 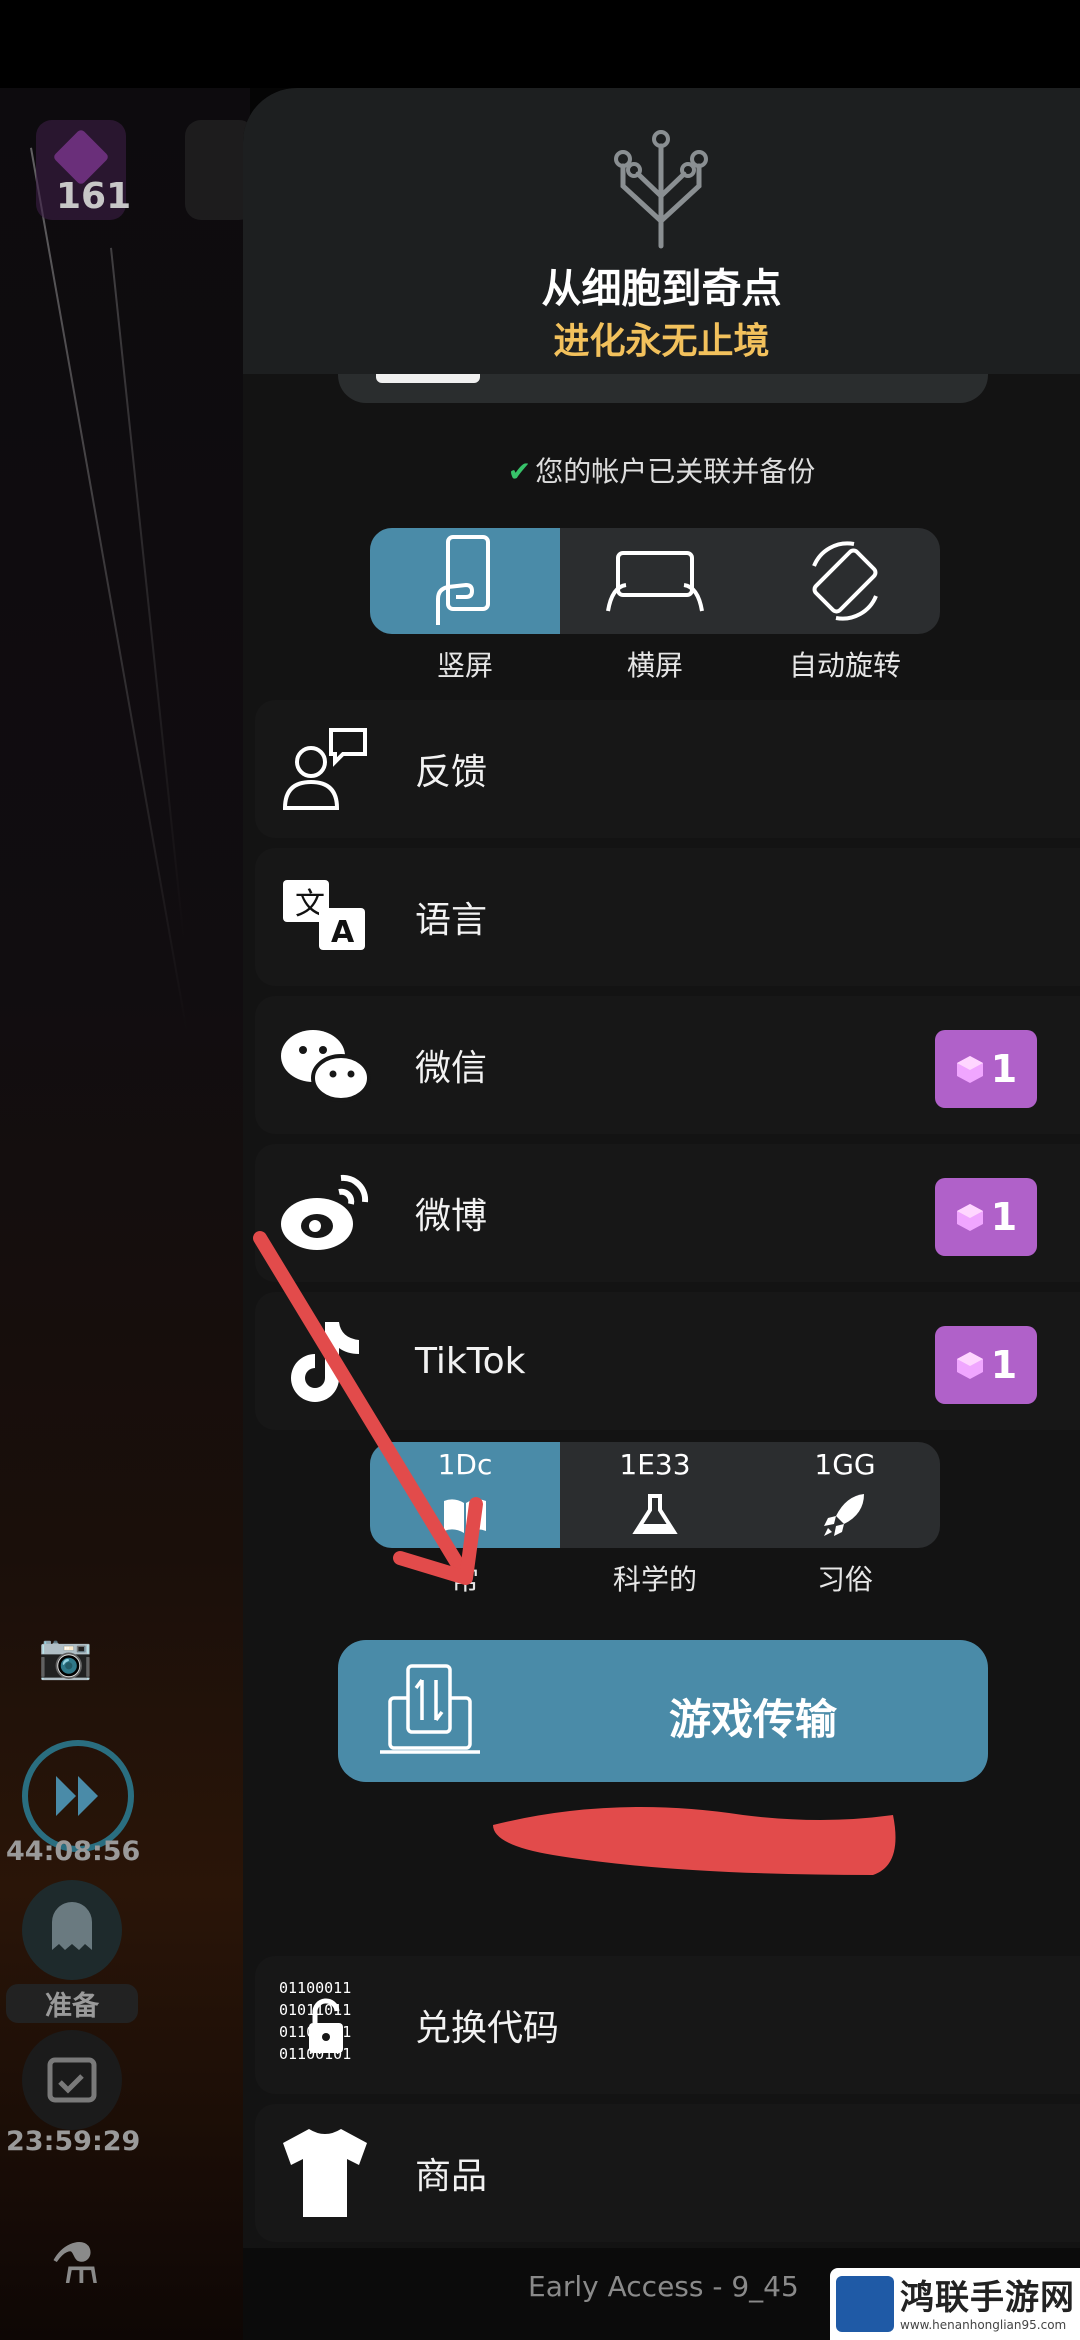 I want to click on ghost-button, so click(x=72, y=1930).